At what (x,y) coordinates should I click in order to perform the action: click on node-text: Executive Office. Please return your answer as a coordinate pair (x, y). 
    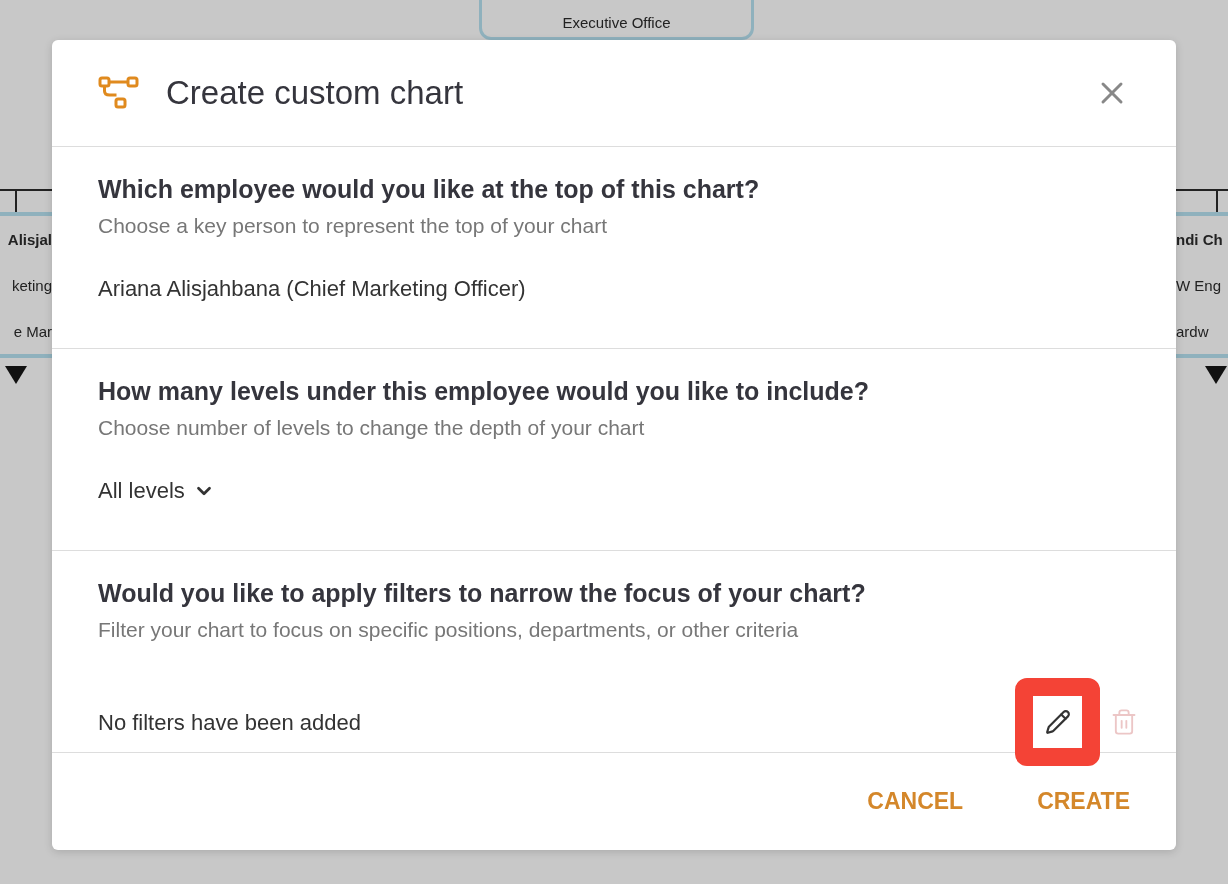
    Looking at the image, I should click on (616, 22).